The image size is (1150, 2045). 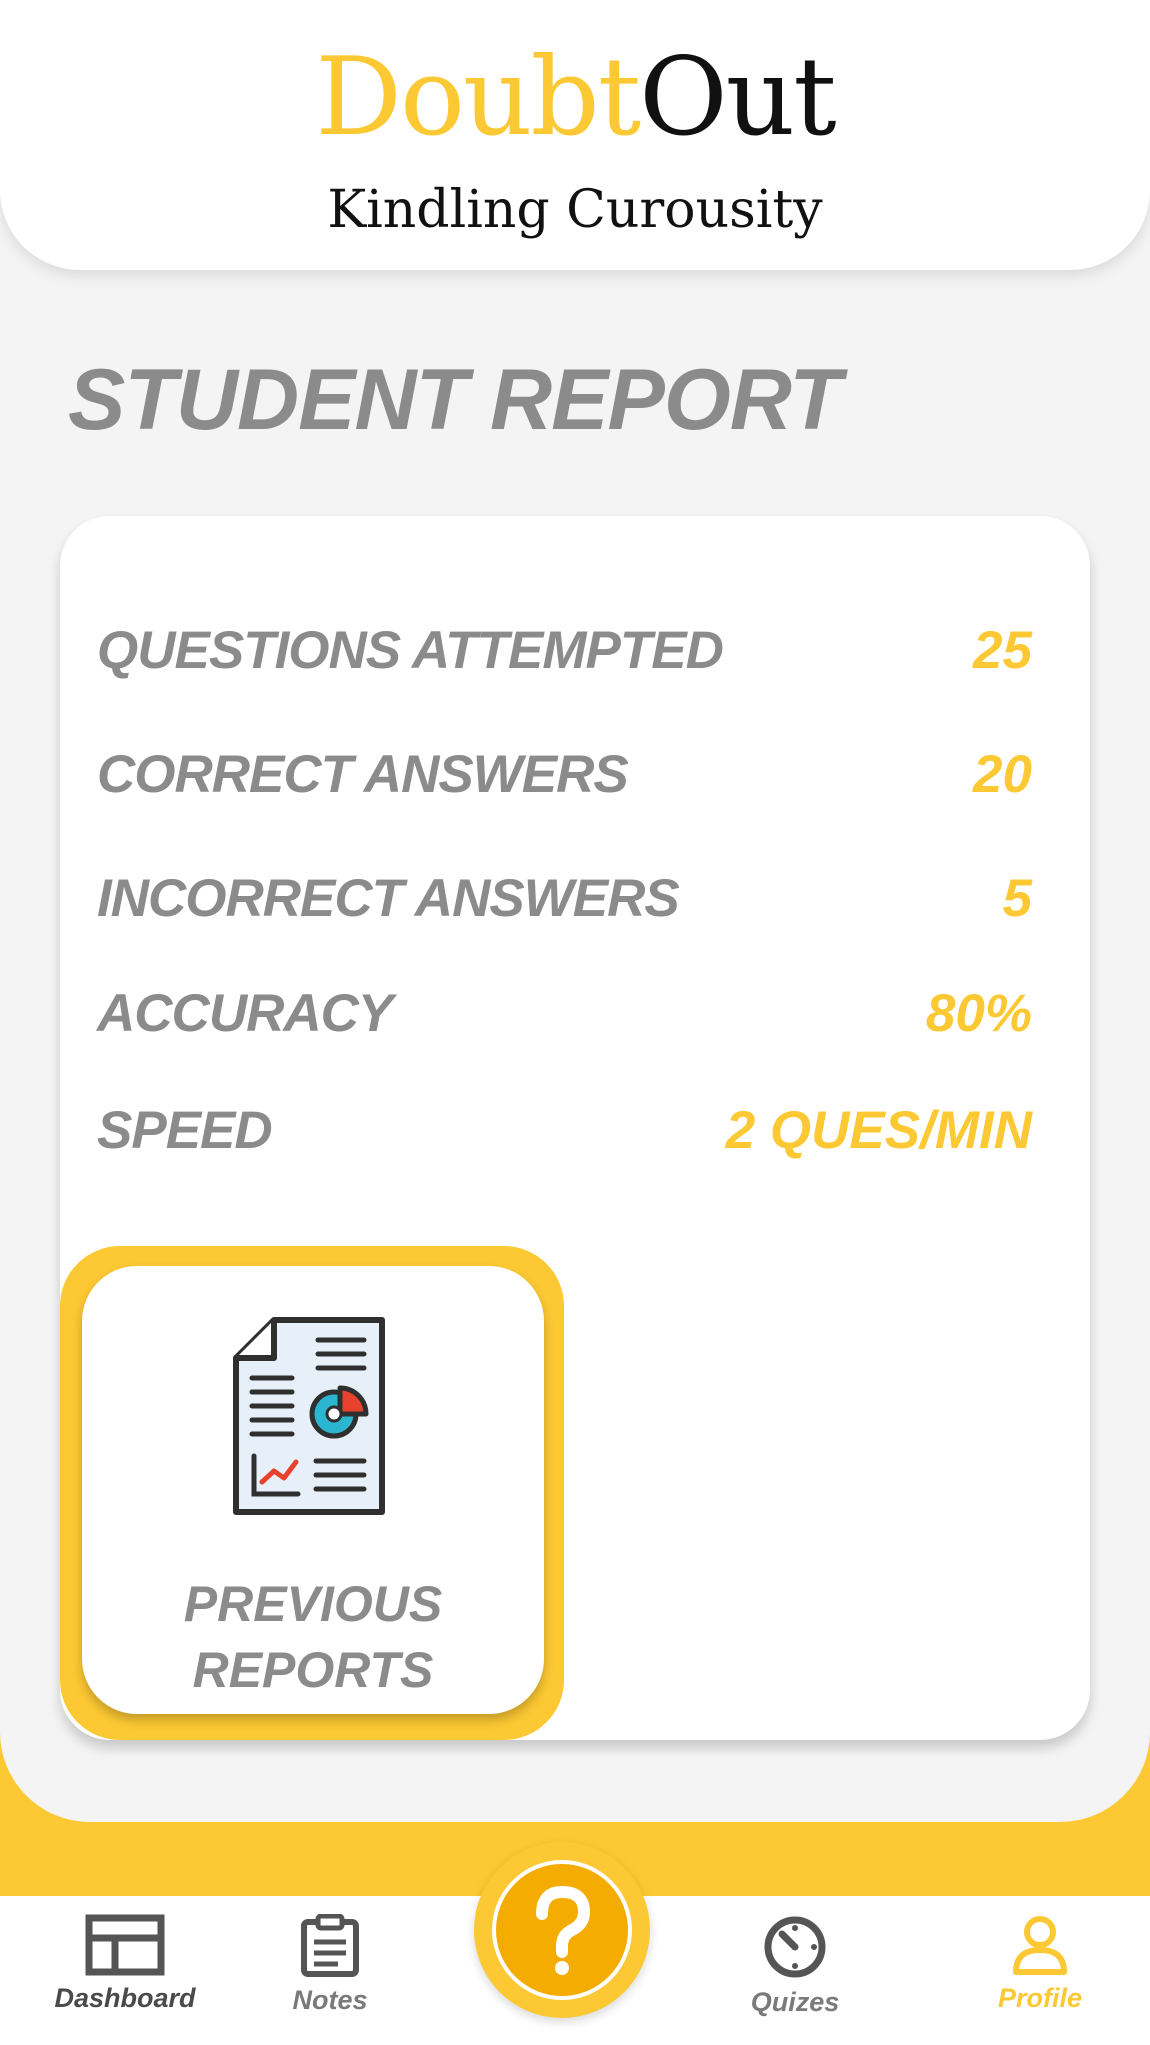 I want to click on nav-quizes-label: Quizes, so click(x=795, y=2002).